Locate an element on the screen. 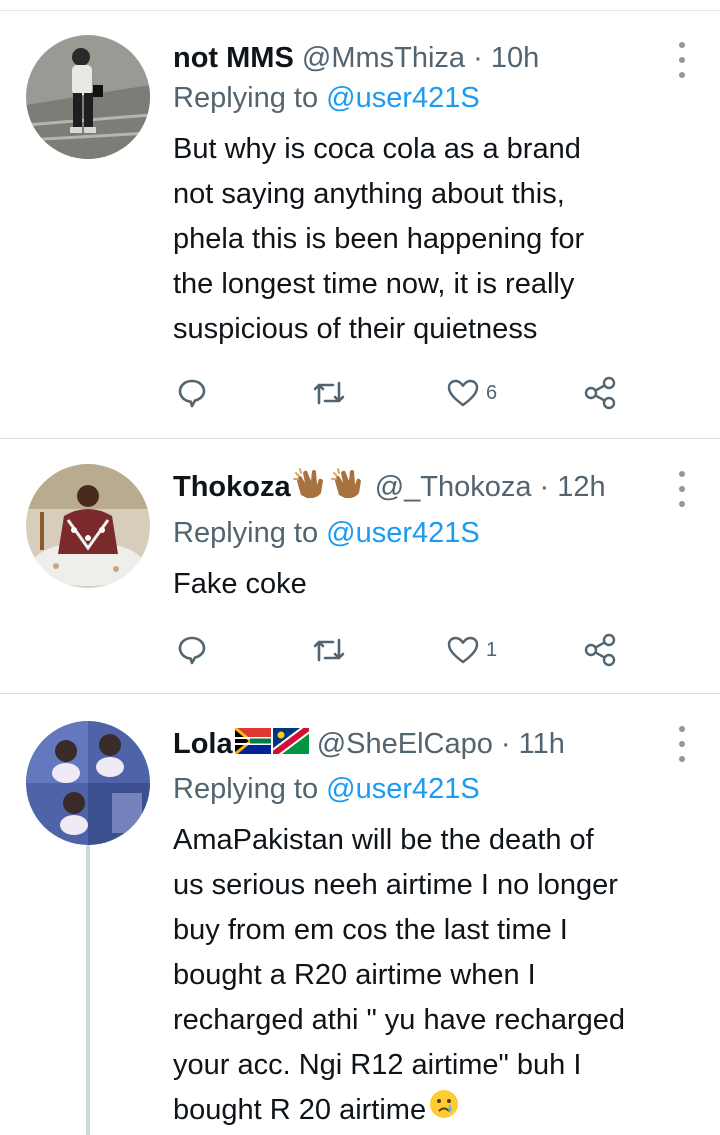 This screenshot has width=720, height=1135. tweet-header: not MMS @MmsThiza · 10h is located at coordinates (356, 58).